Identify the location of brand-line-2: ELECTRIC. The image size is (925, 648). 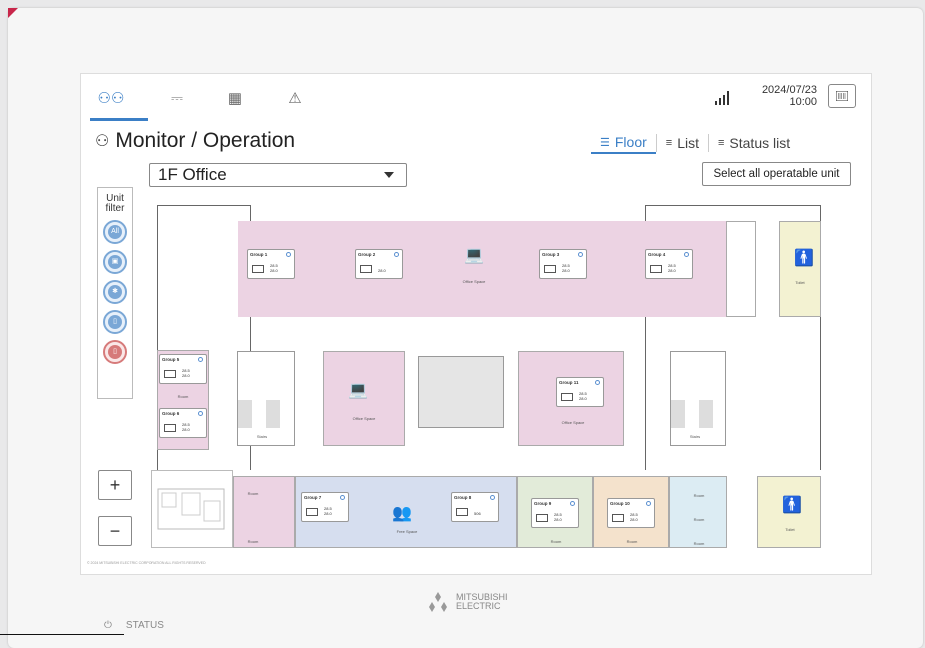
(478, 606).